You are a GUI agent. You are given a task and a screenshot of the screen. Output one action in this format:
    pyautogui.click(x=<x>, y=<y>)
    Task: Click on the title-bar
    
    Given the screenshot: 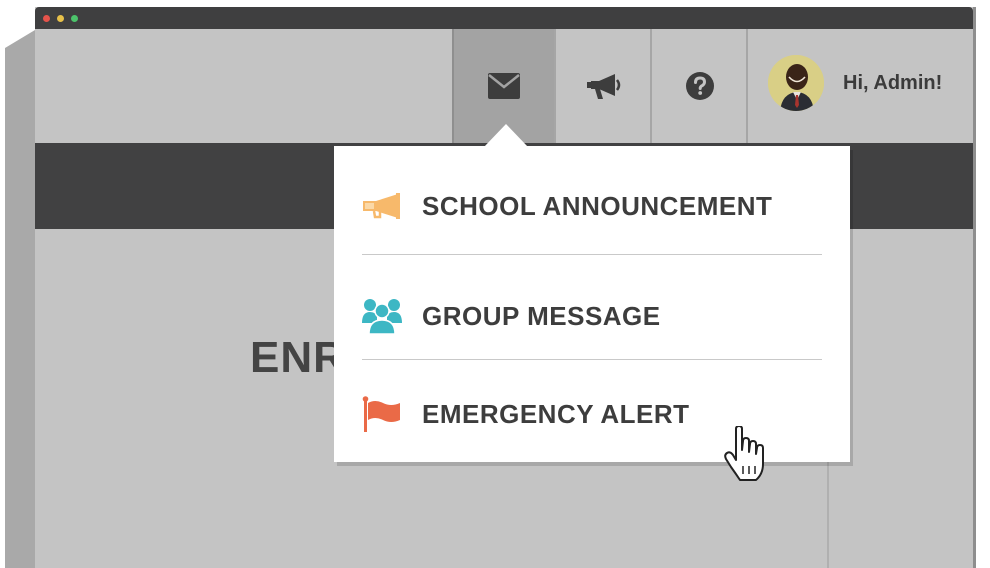 What is the action you would take?
    pyautogui.click(x=504, y=18)
    